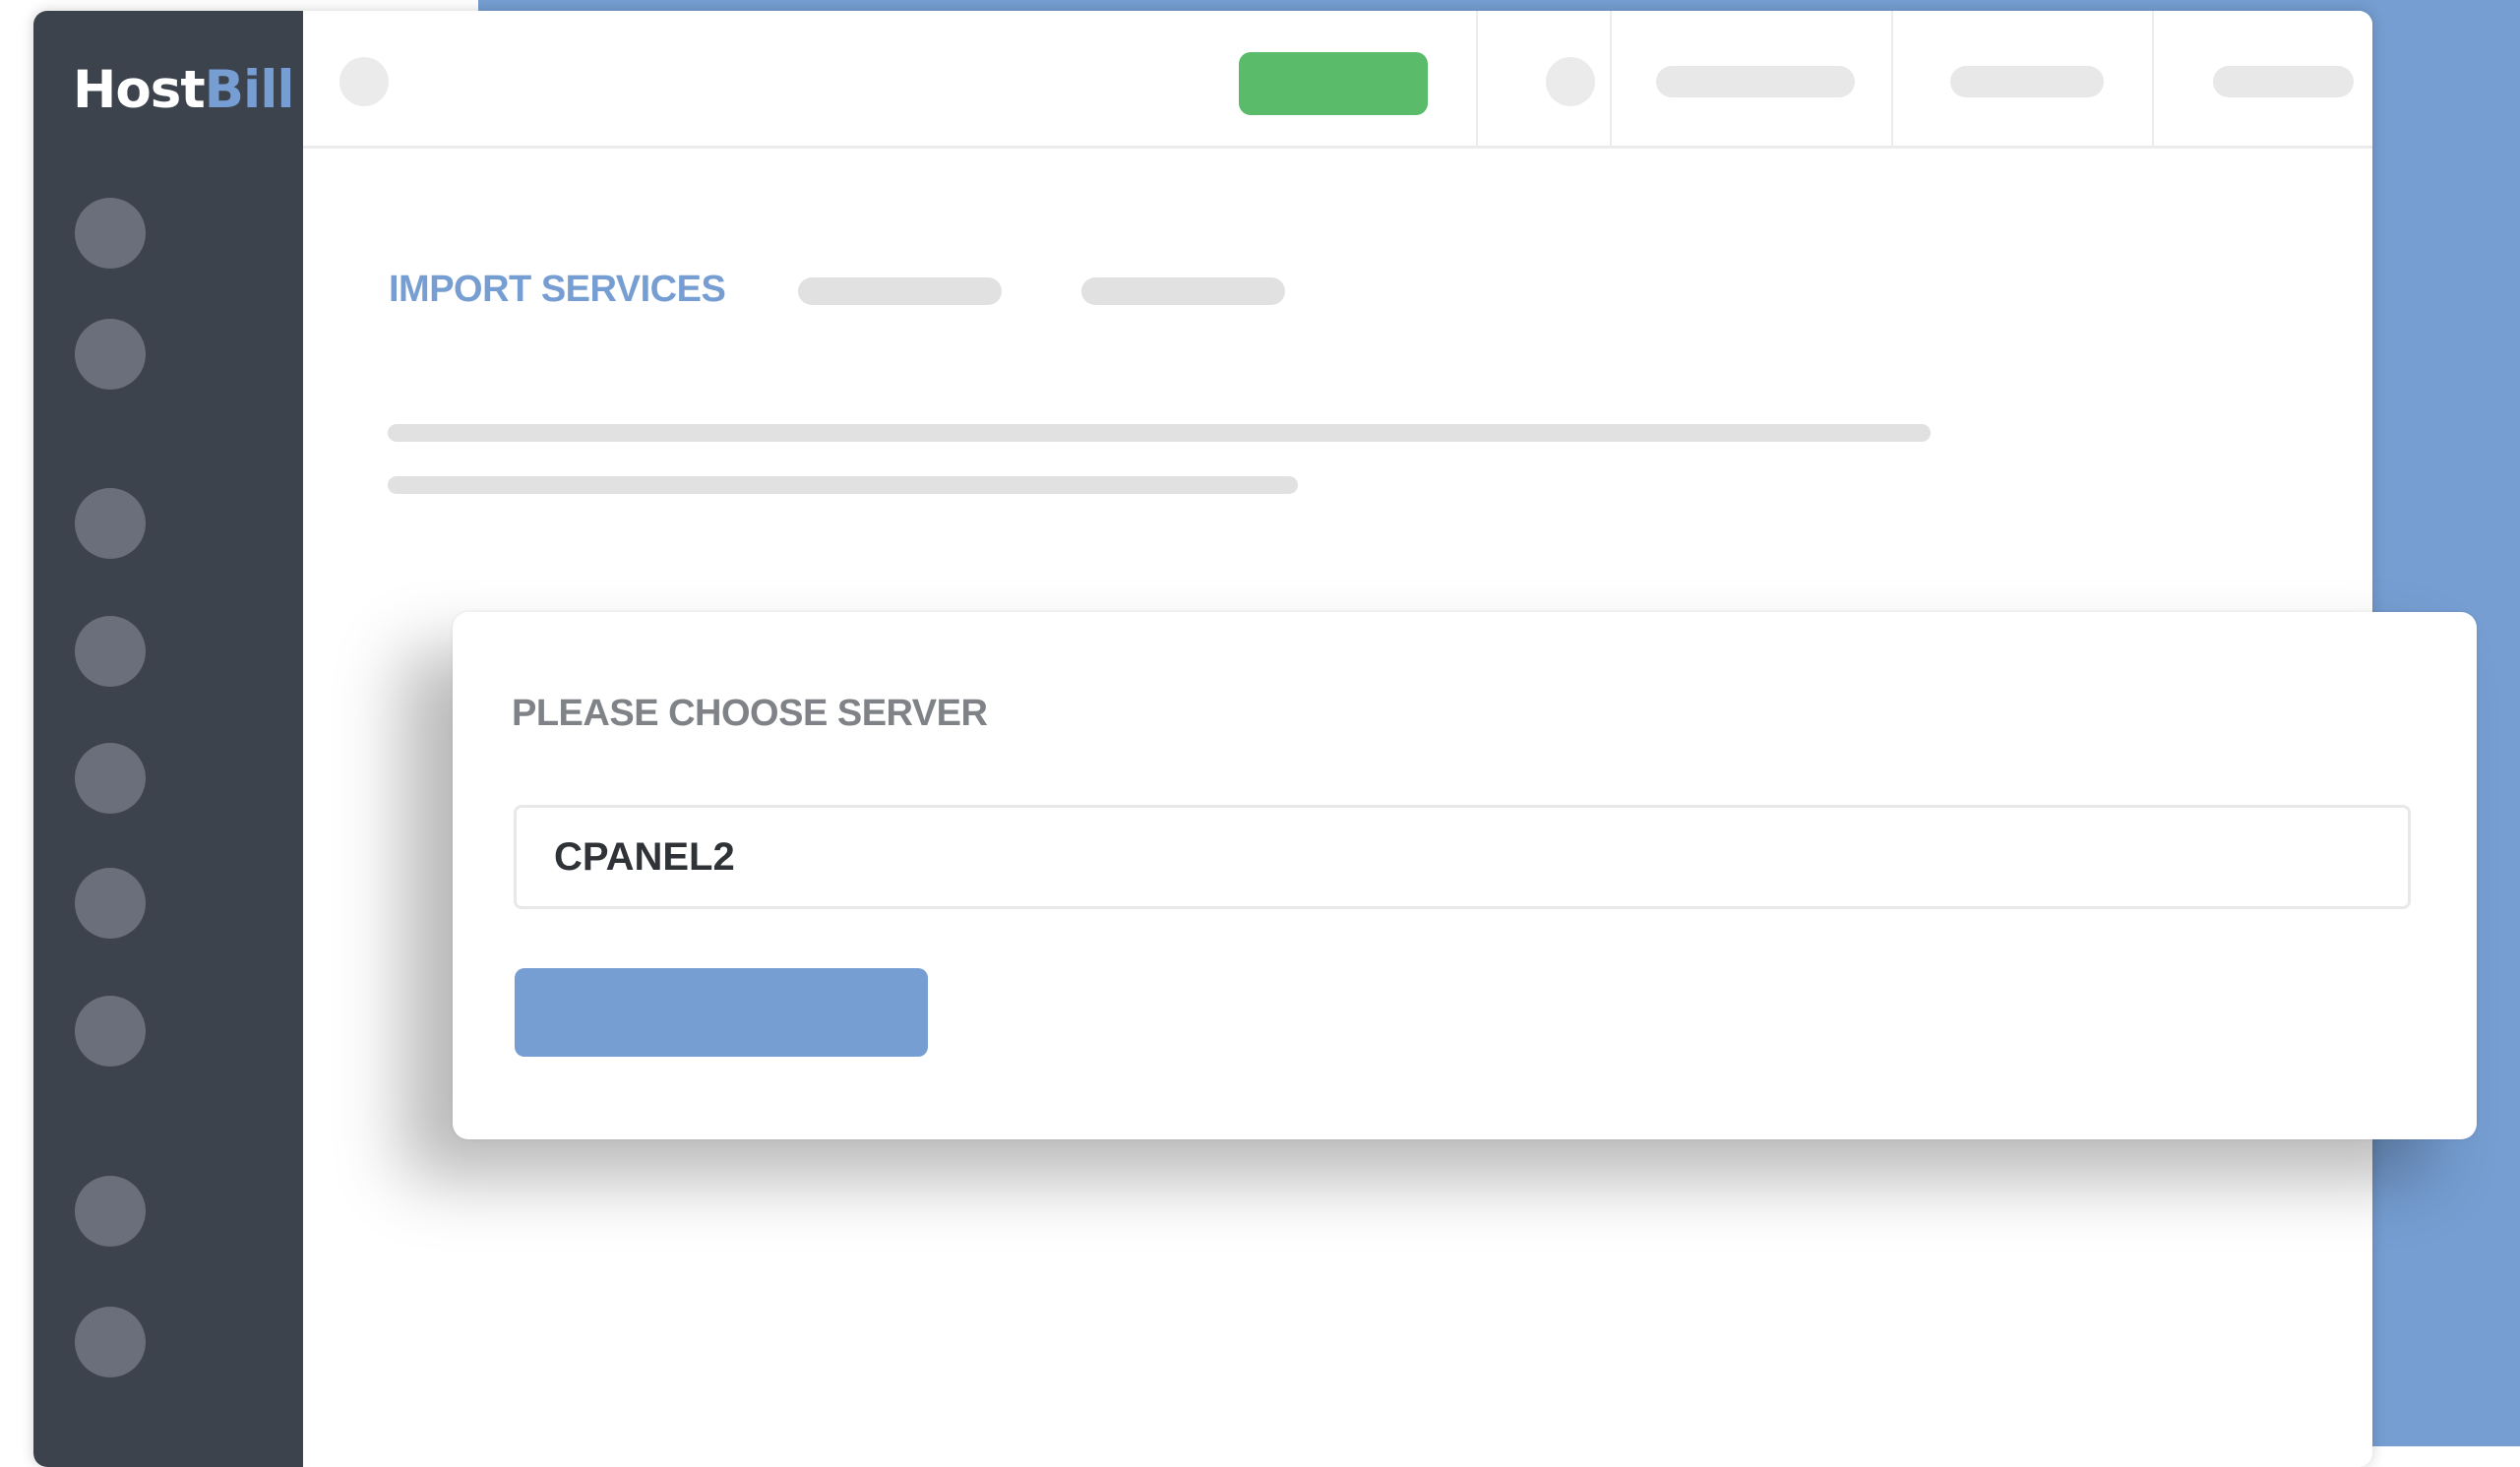 The image size is (2520, 1467). I want to click on dialog-title: PLEASE CHOOSE SERVER, so click(750, 713).